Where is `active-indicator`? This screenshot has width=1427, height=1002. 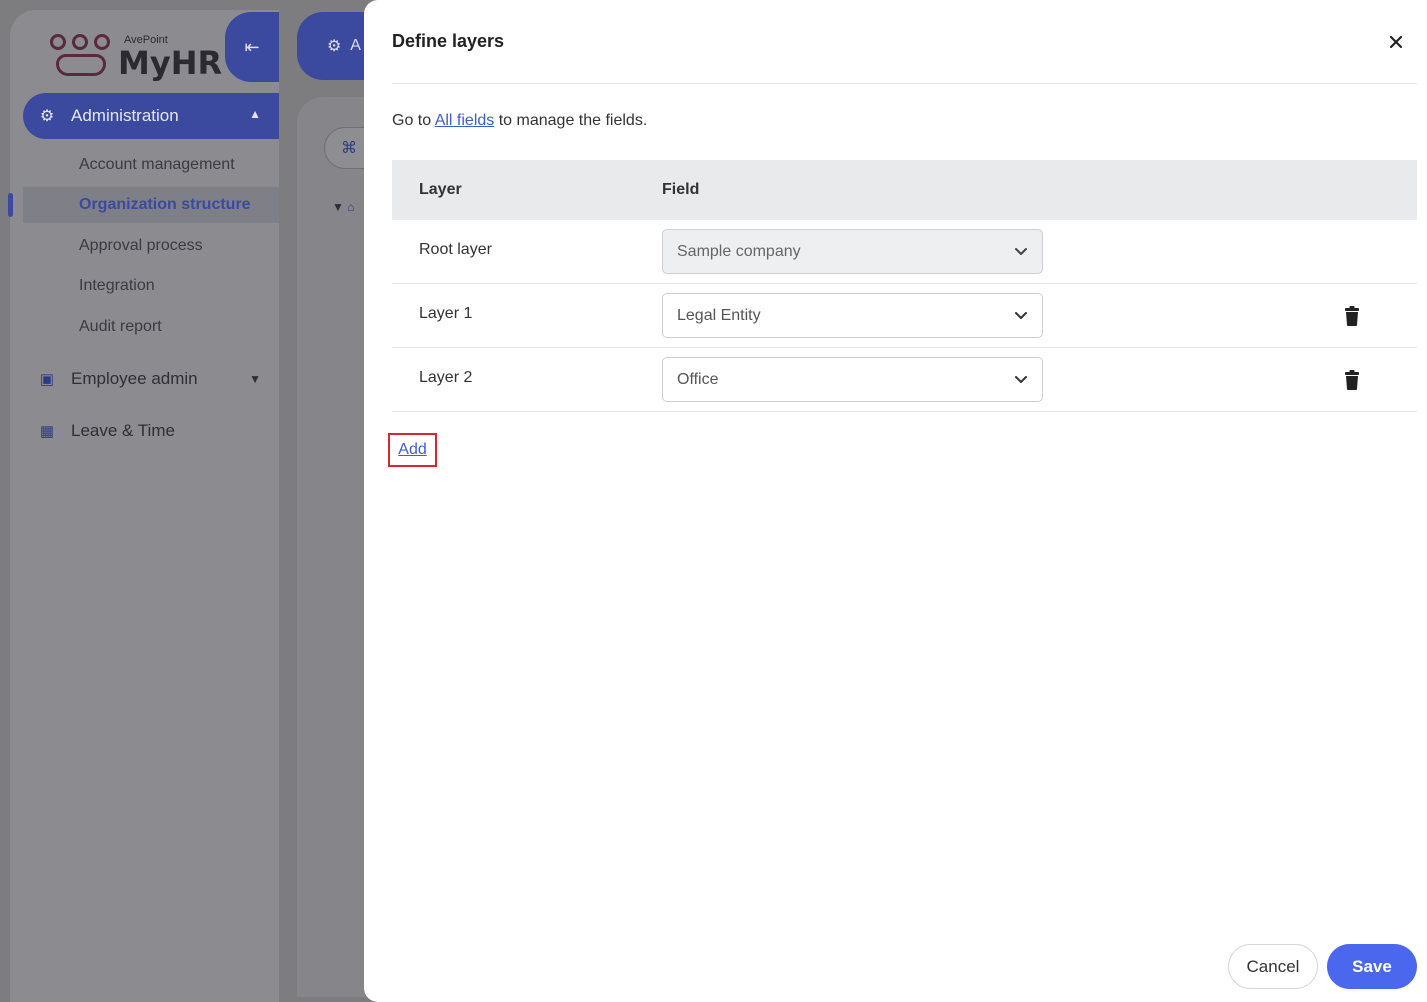
active-indicator is located at coordinates (10, 205).